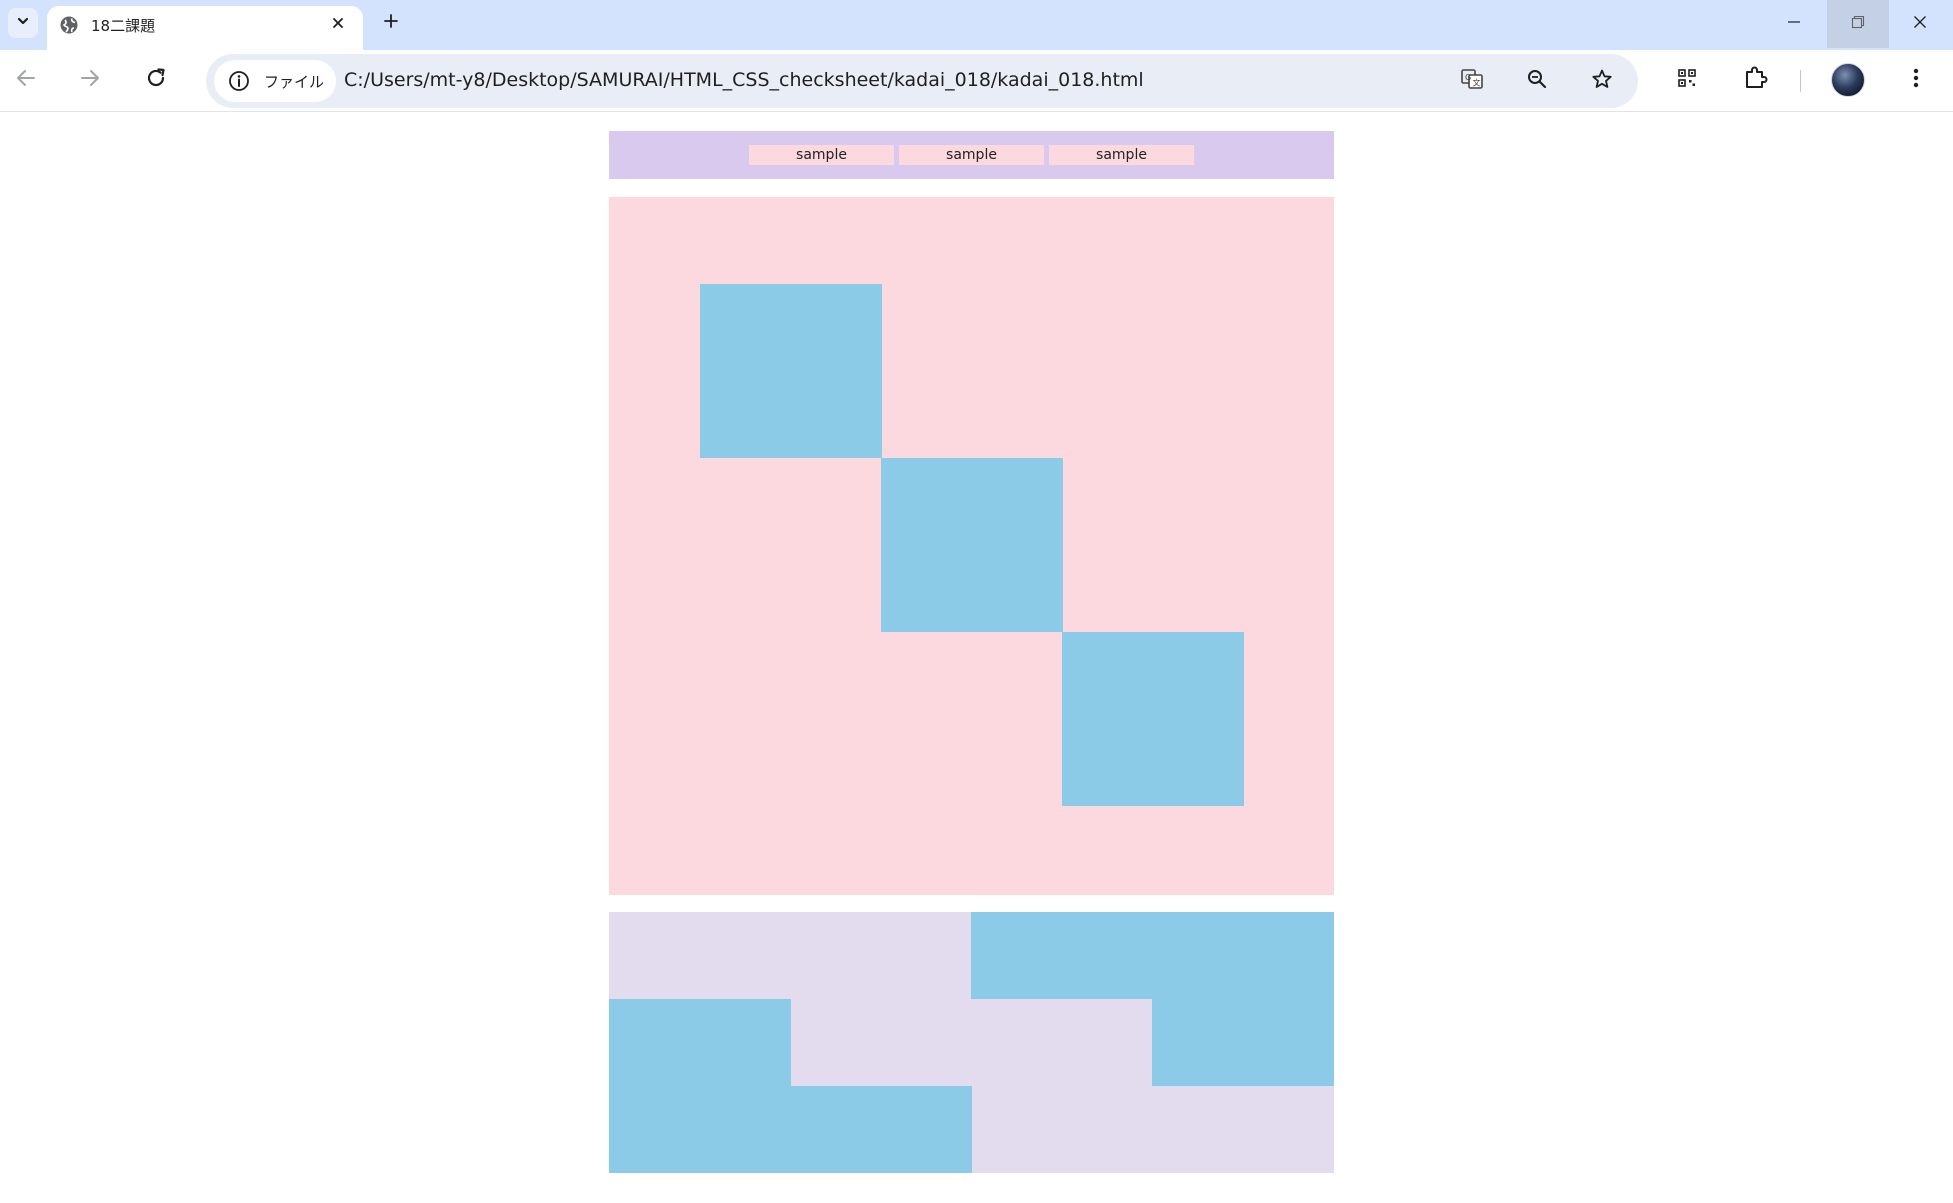  I want to click on page-header: sample sample sample, so click(971, 155).